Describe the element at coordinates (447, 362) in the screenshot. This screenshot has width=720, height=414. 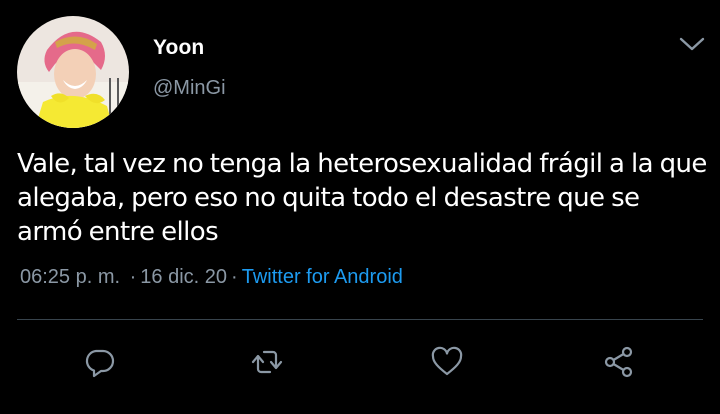
I see `like-icon` at that location.